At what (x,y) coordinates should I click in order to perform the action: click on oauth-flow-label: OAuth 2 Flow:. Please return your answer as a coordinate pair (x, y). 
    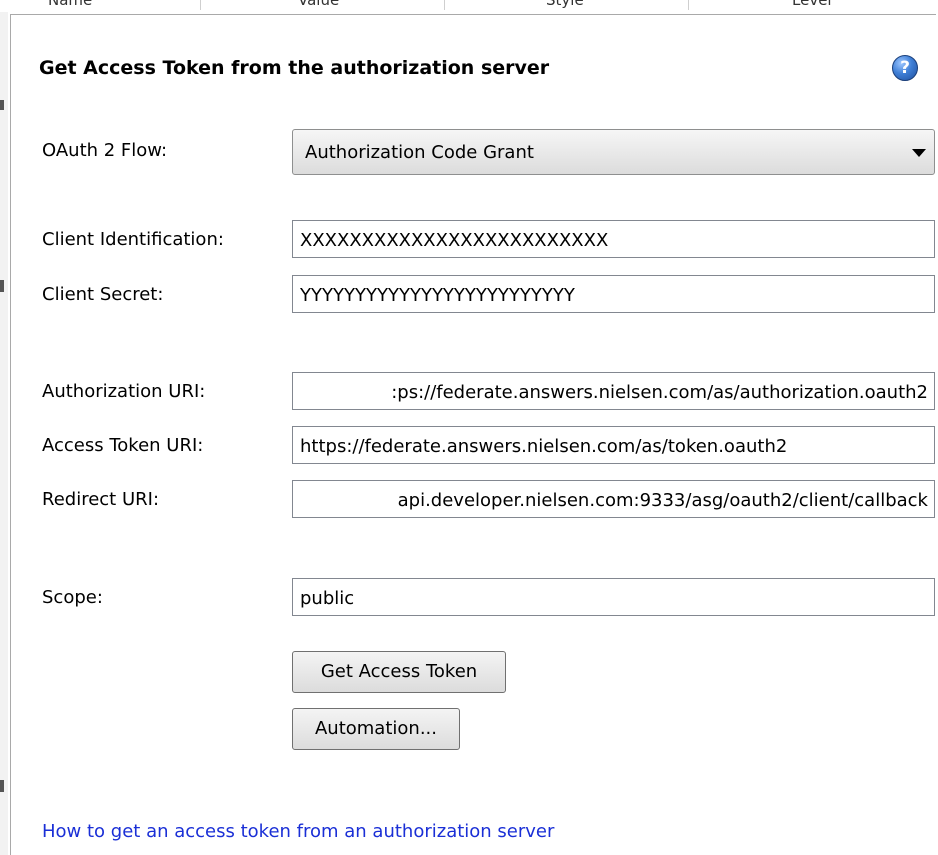
    Looking at the image, I should click on (105, 150).